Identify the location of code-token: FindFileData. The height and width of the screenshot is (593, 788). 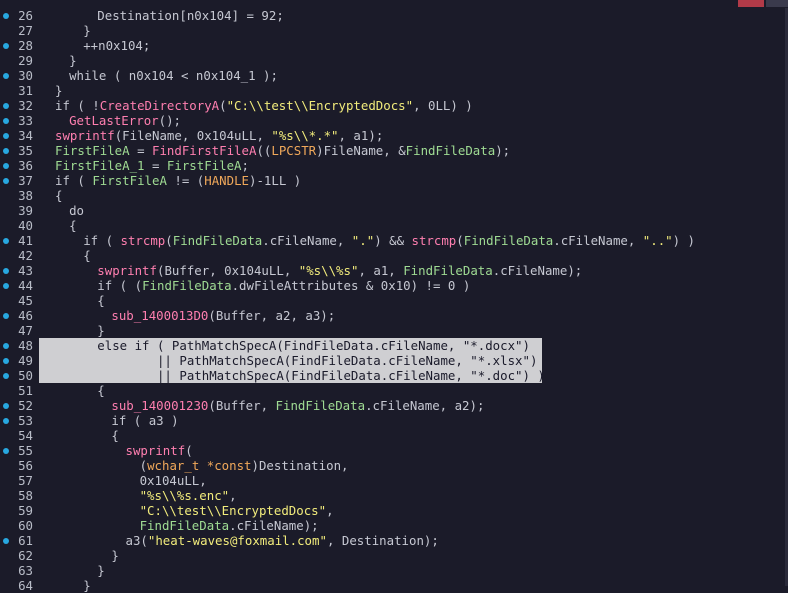
(217, 240).